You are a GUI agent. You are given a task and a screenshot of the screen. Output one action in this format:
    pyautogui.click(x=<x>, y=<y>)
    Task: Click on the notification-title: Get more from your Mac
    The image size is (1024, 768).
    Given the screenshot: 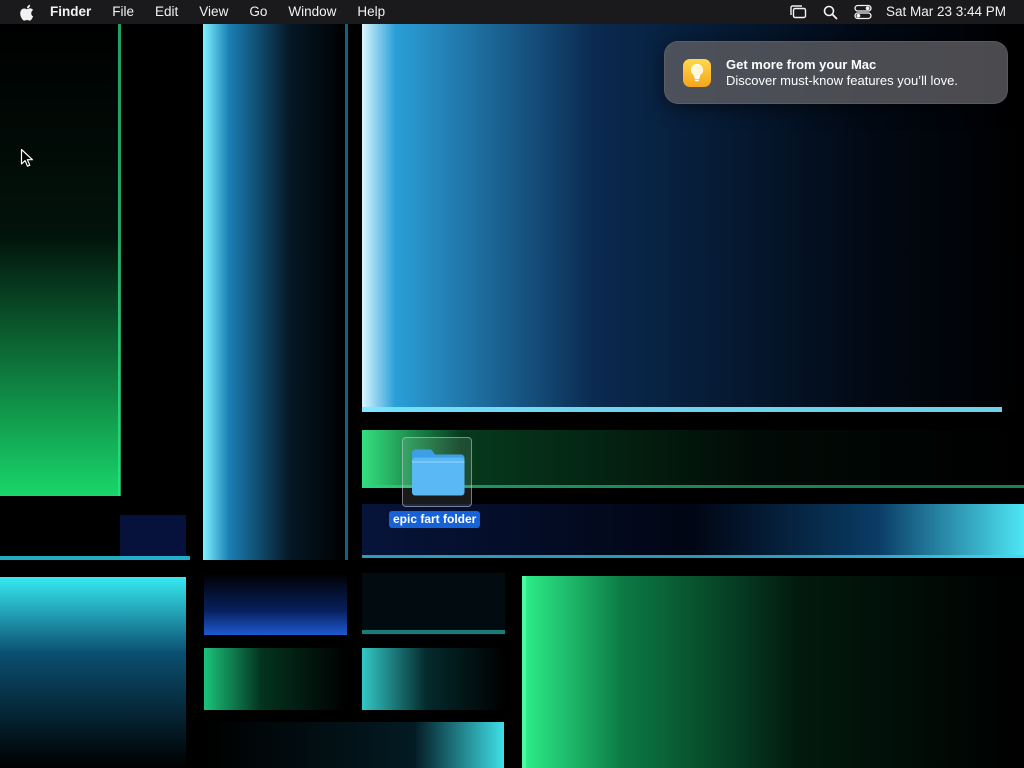 What is the action you would take?
    pyautogui.click(x=801, y=64)
    